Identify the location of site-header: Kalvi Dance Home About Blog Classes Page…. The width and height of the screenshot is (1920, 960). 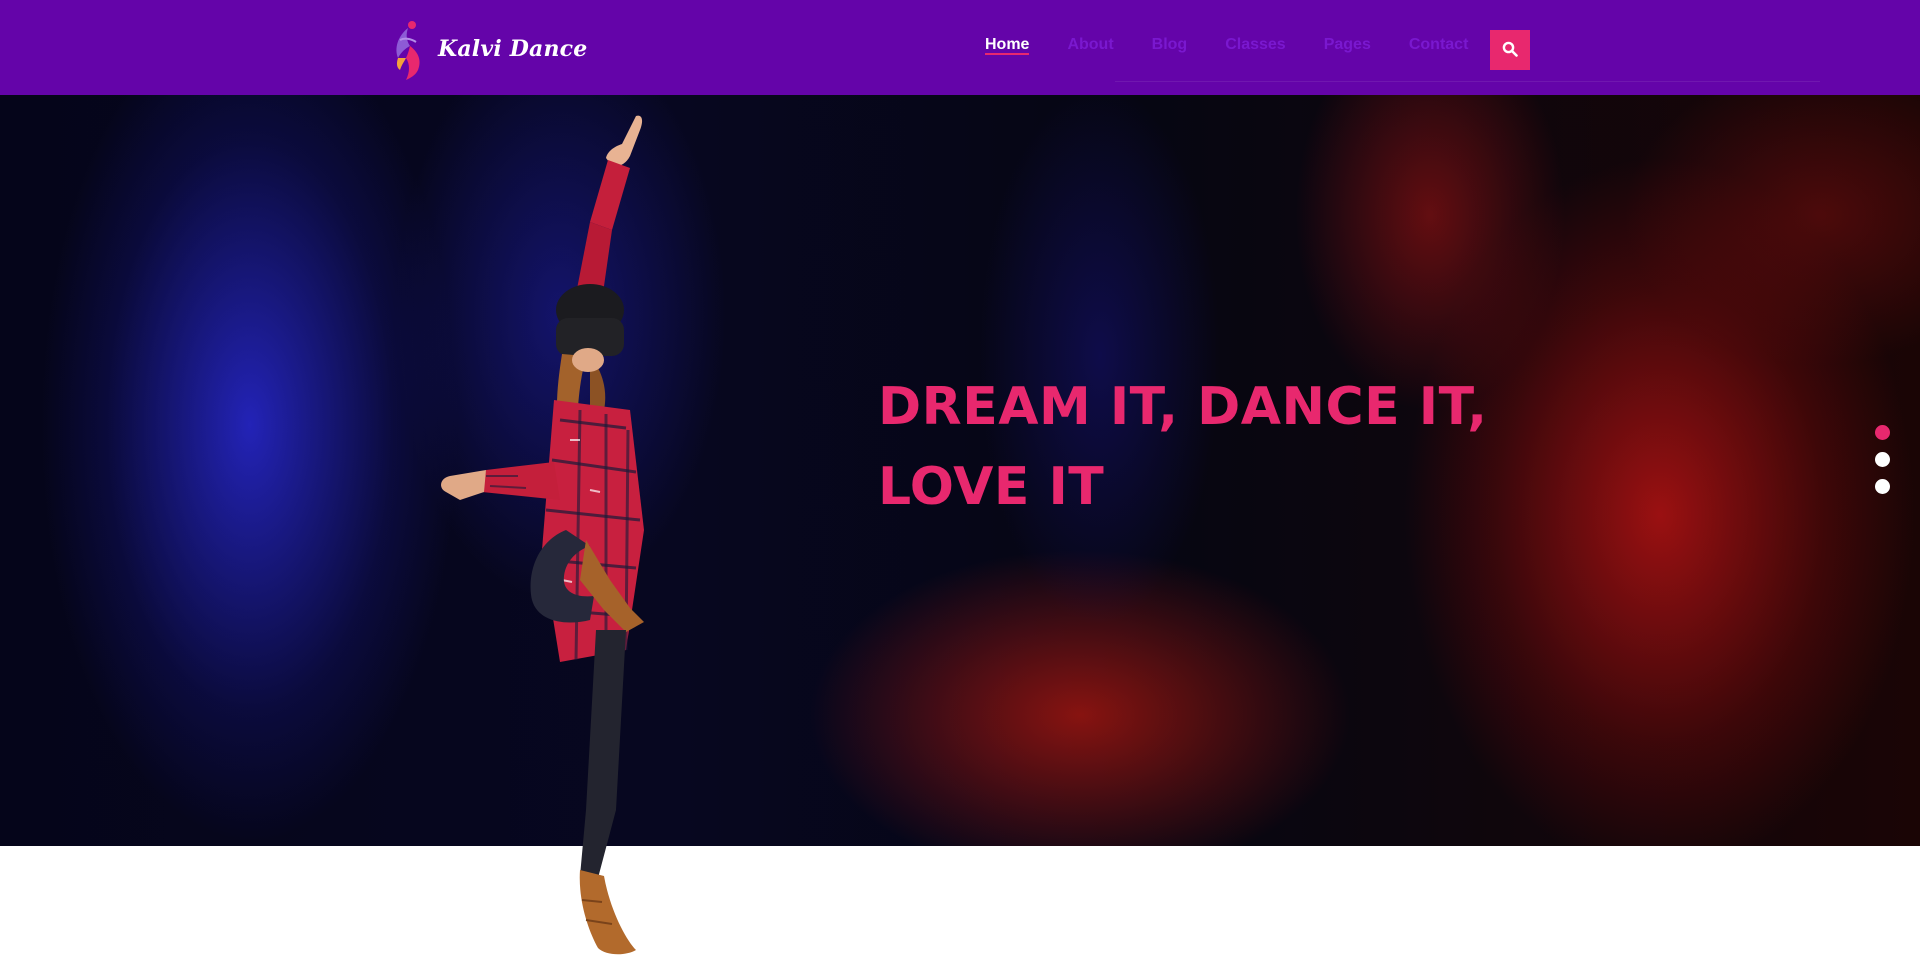
(960, 47).